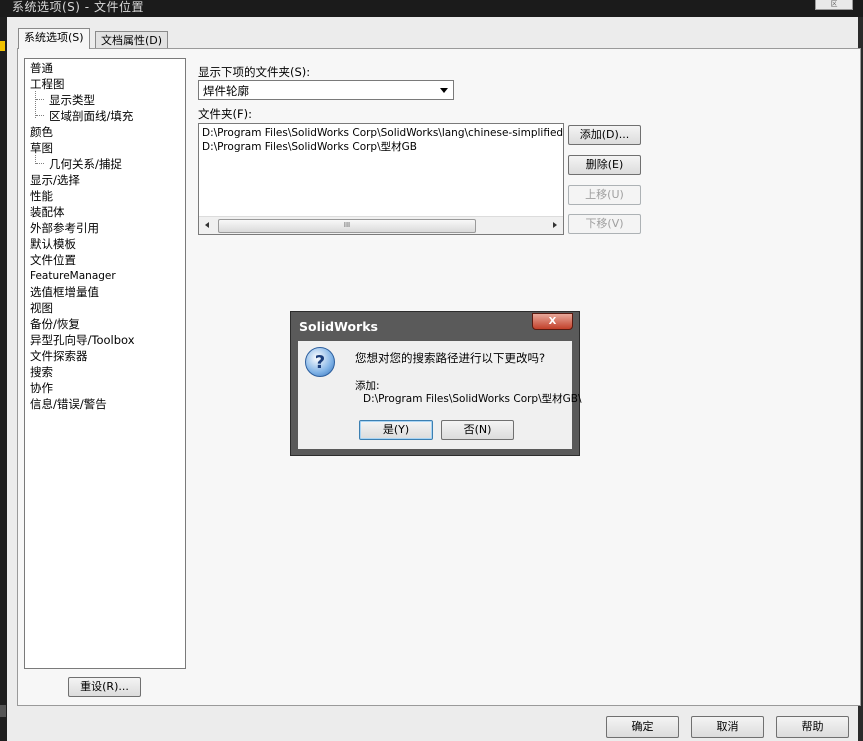  I want to click on dialog-path: D:\Program Files\SolidWorks Corp\型材GB\, so click(472, 399).